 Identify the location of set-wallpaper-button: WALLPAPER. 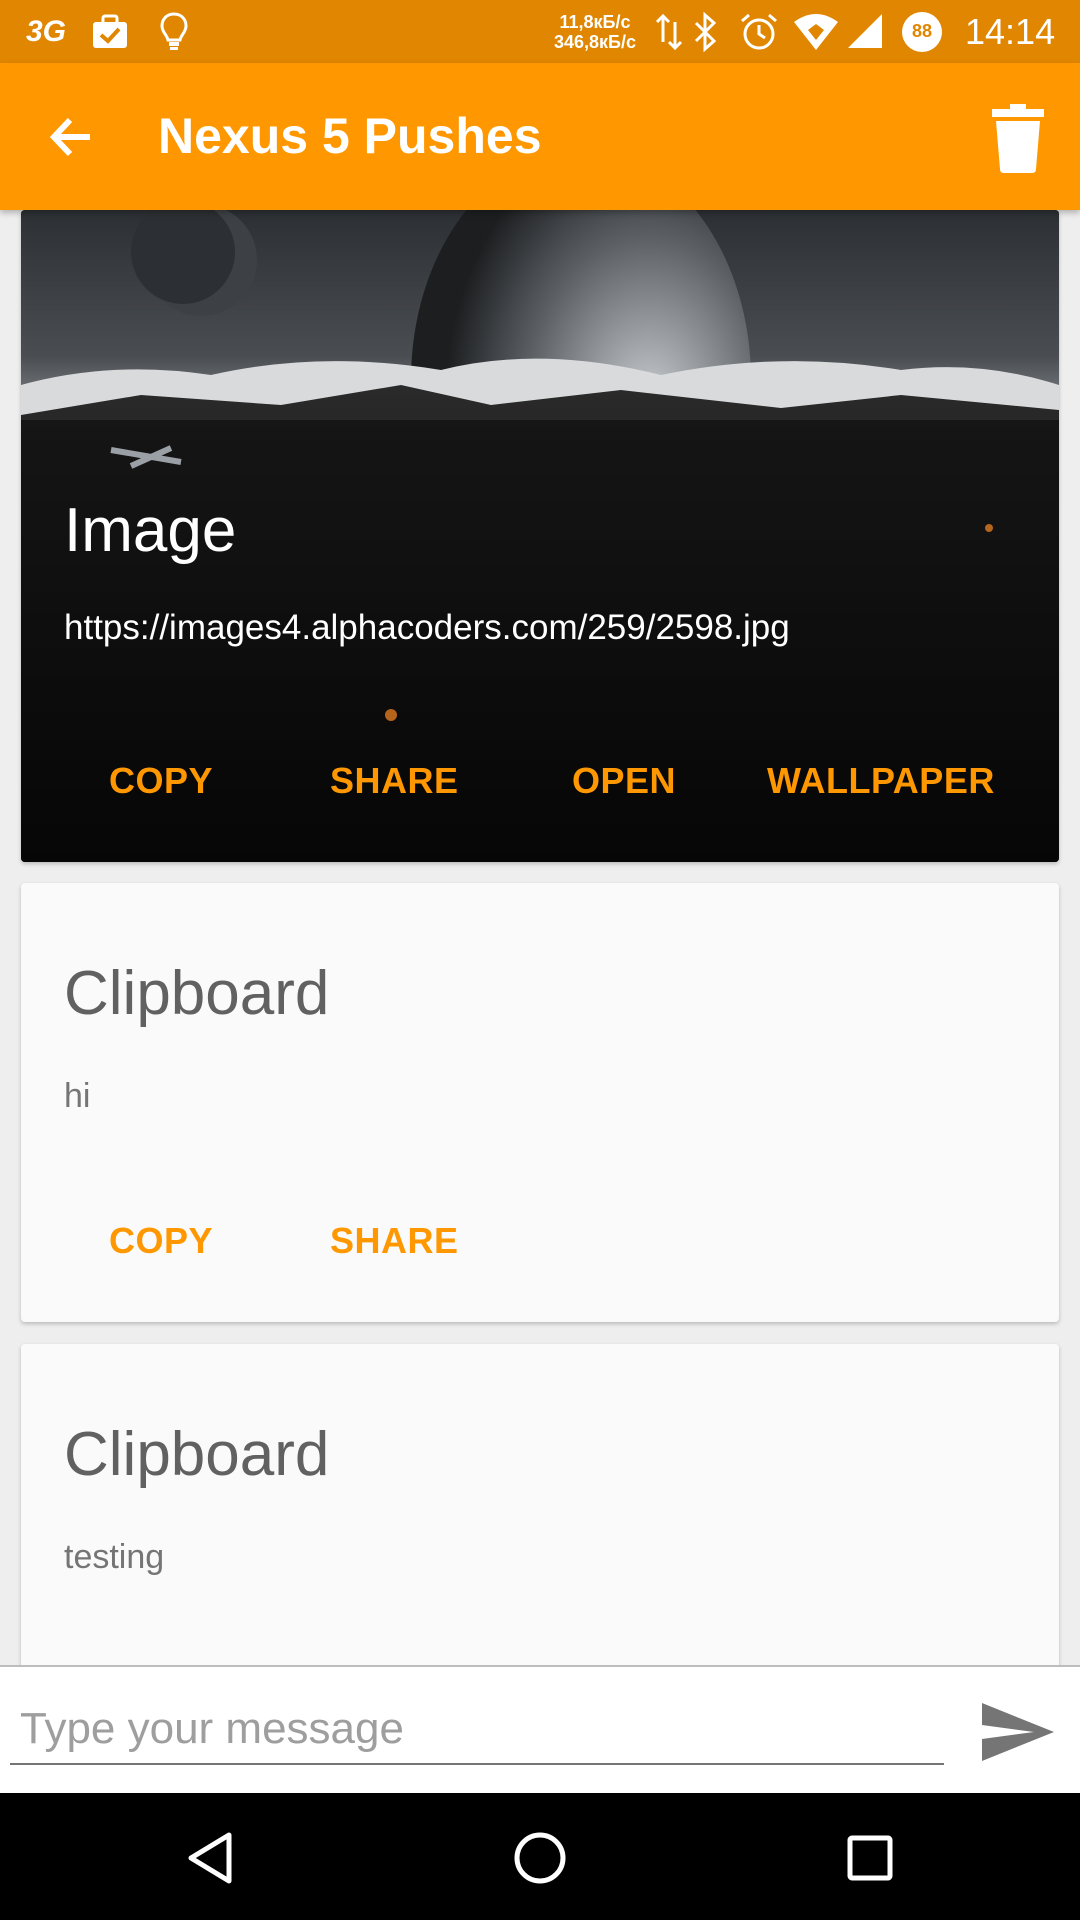
(881, 781).